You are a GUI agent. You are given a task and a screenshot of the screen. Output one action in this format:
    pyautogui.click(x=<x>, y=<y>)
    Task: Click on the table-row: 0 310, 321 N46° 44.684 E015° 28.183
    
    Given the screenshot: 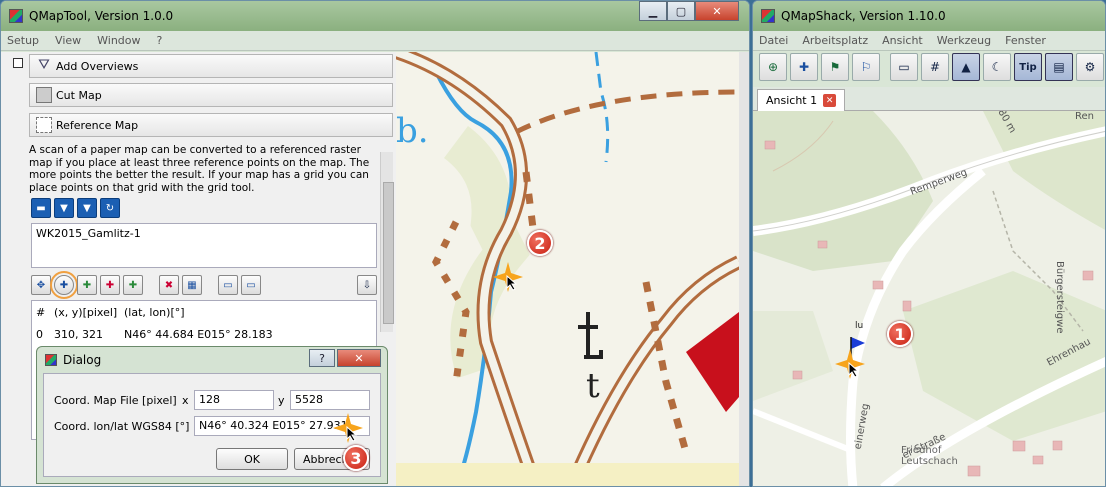 What is the action you would take?
    pyautogui.click(x=204, y=334)
    